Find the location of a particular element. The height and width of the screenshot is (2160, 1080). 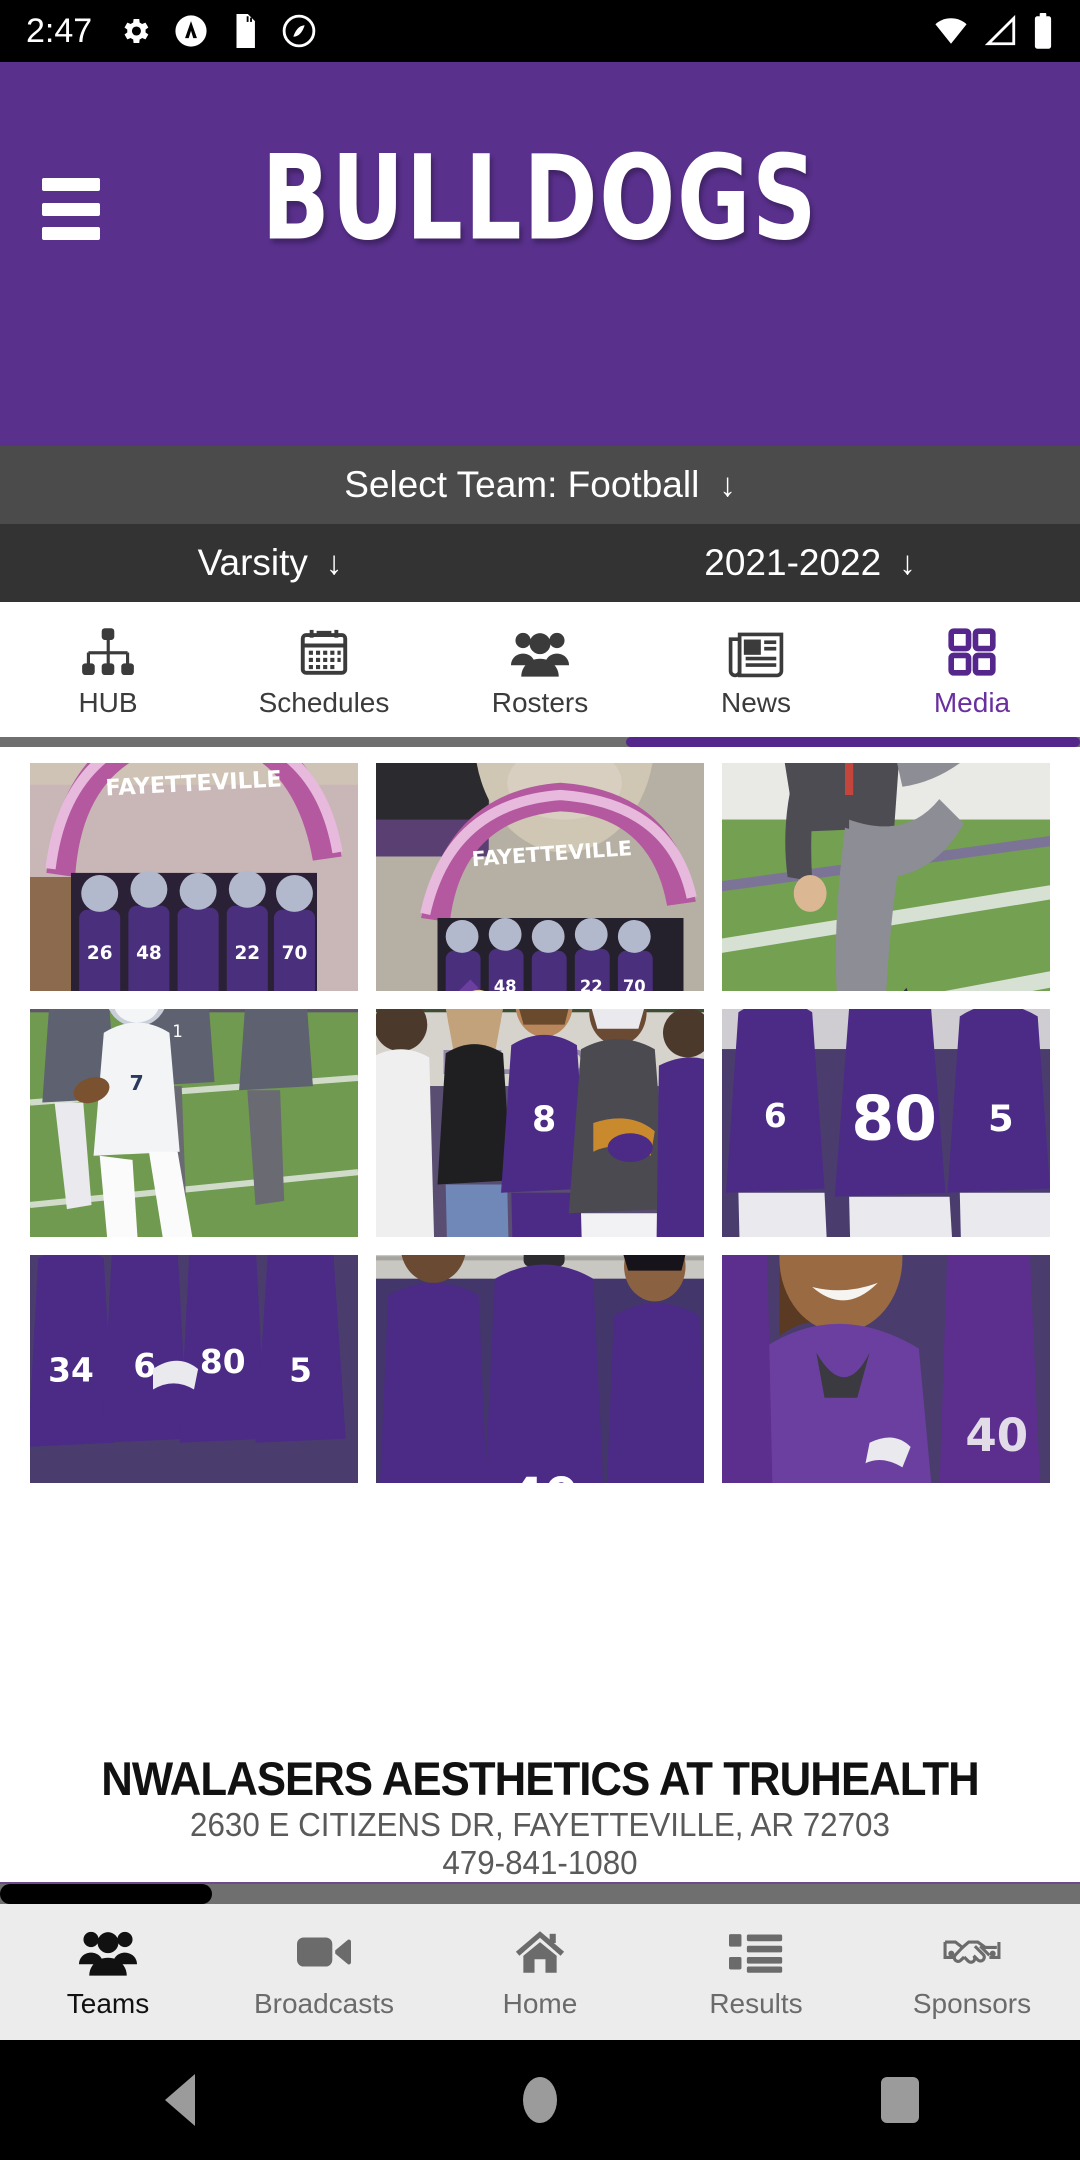

recents-square-icon is located at coordinates (900, 2100).